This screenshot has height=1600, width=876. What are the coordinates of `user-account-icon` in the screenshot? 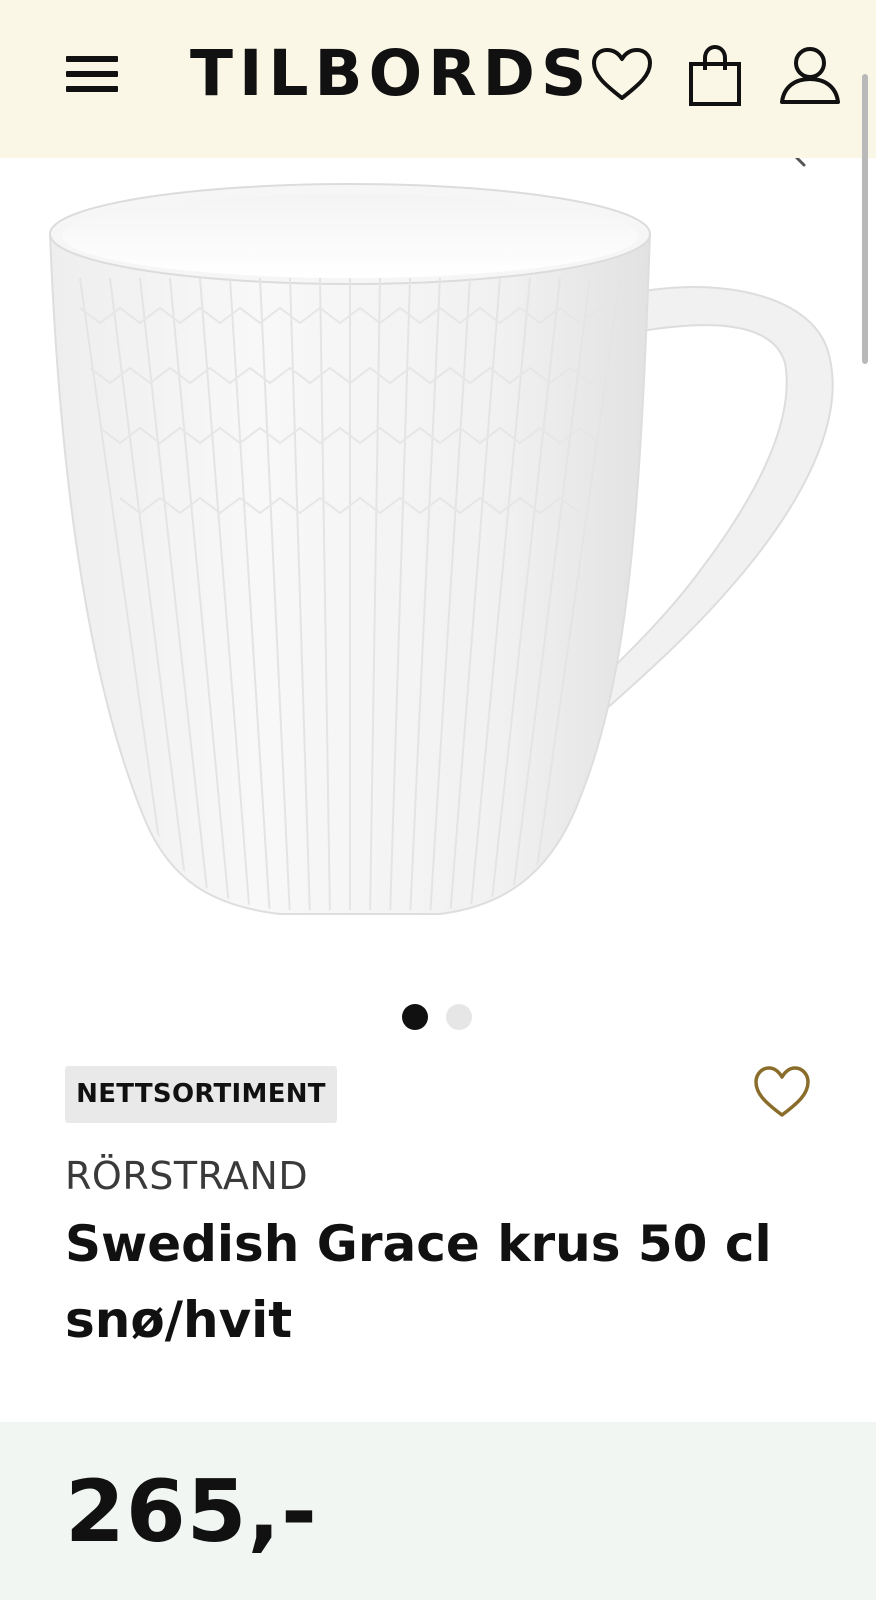 It's located at (810, 76).